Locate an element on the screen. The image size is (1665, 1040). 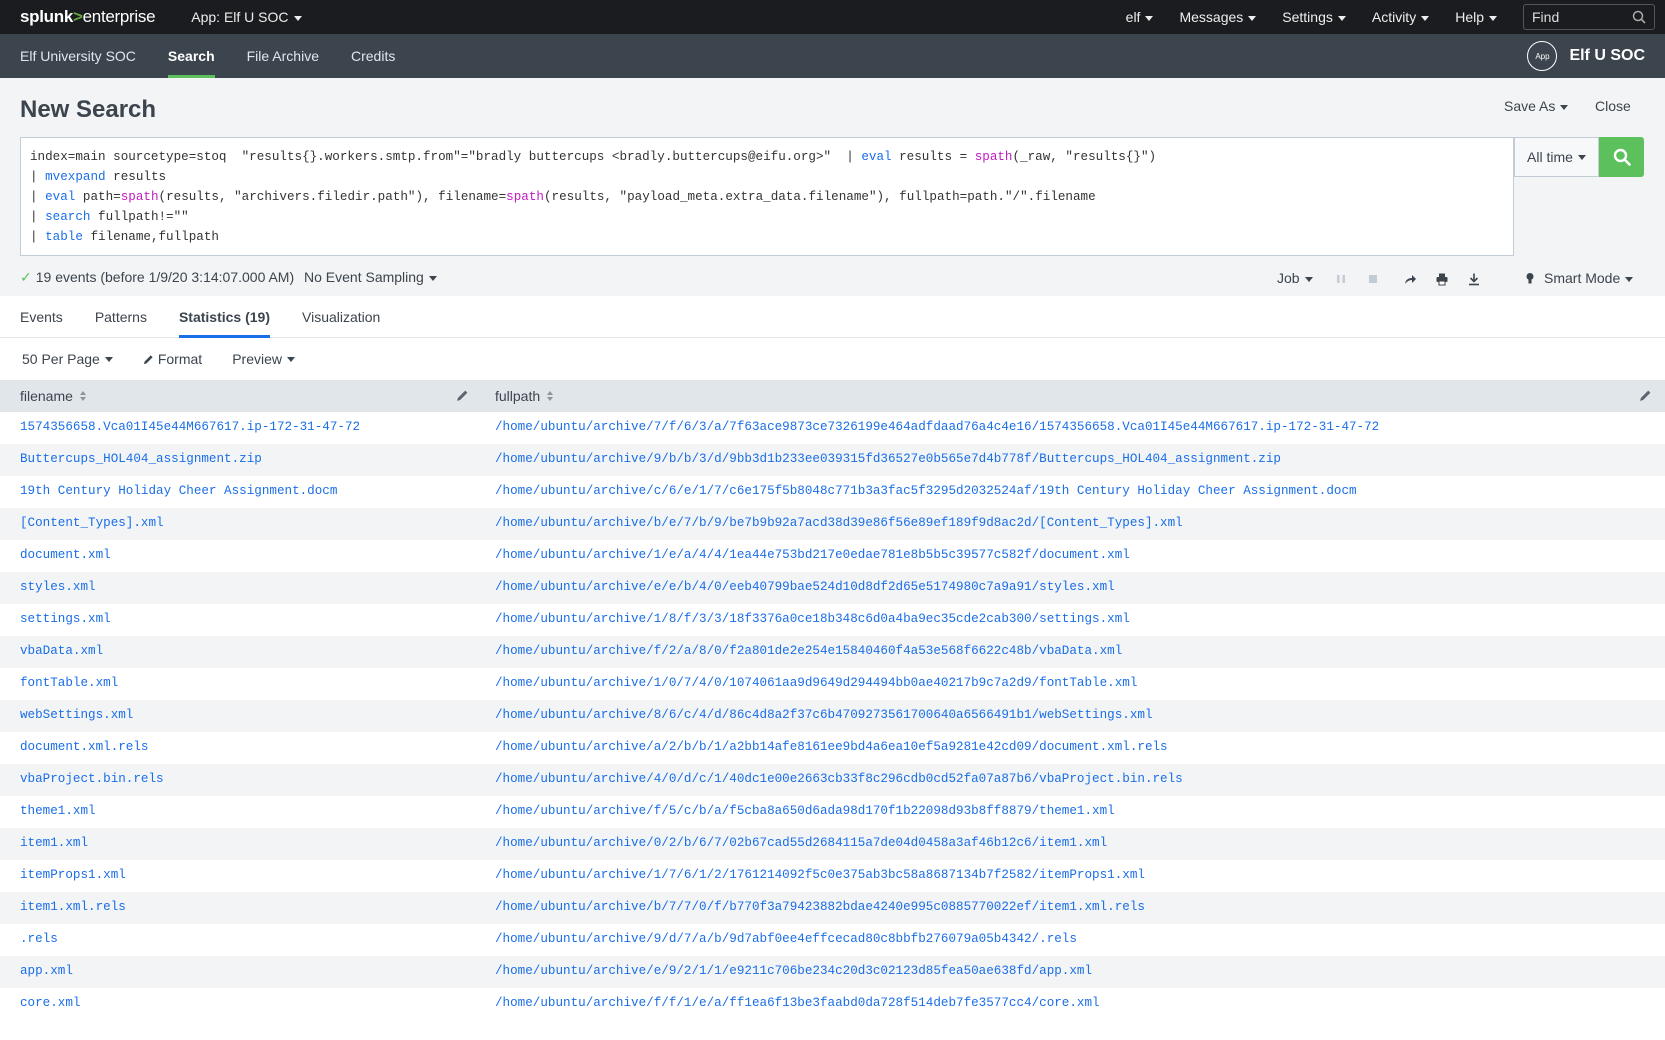
messages-menu: Messages is located at coordinates (1218, 17).